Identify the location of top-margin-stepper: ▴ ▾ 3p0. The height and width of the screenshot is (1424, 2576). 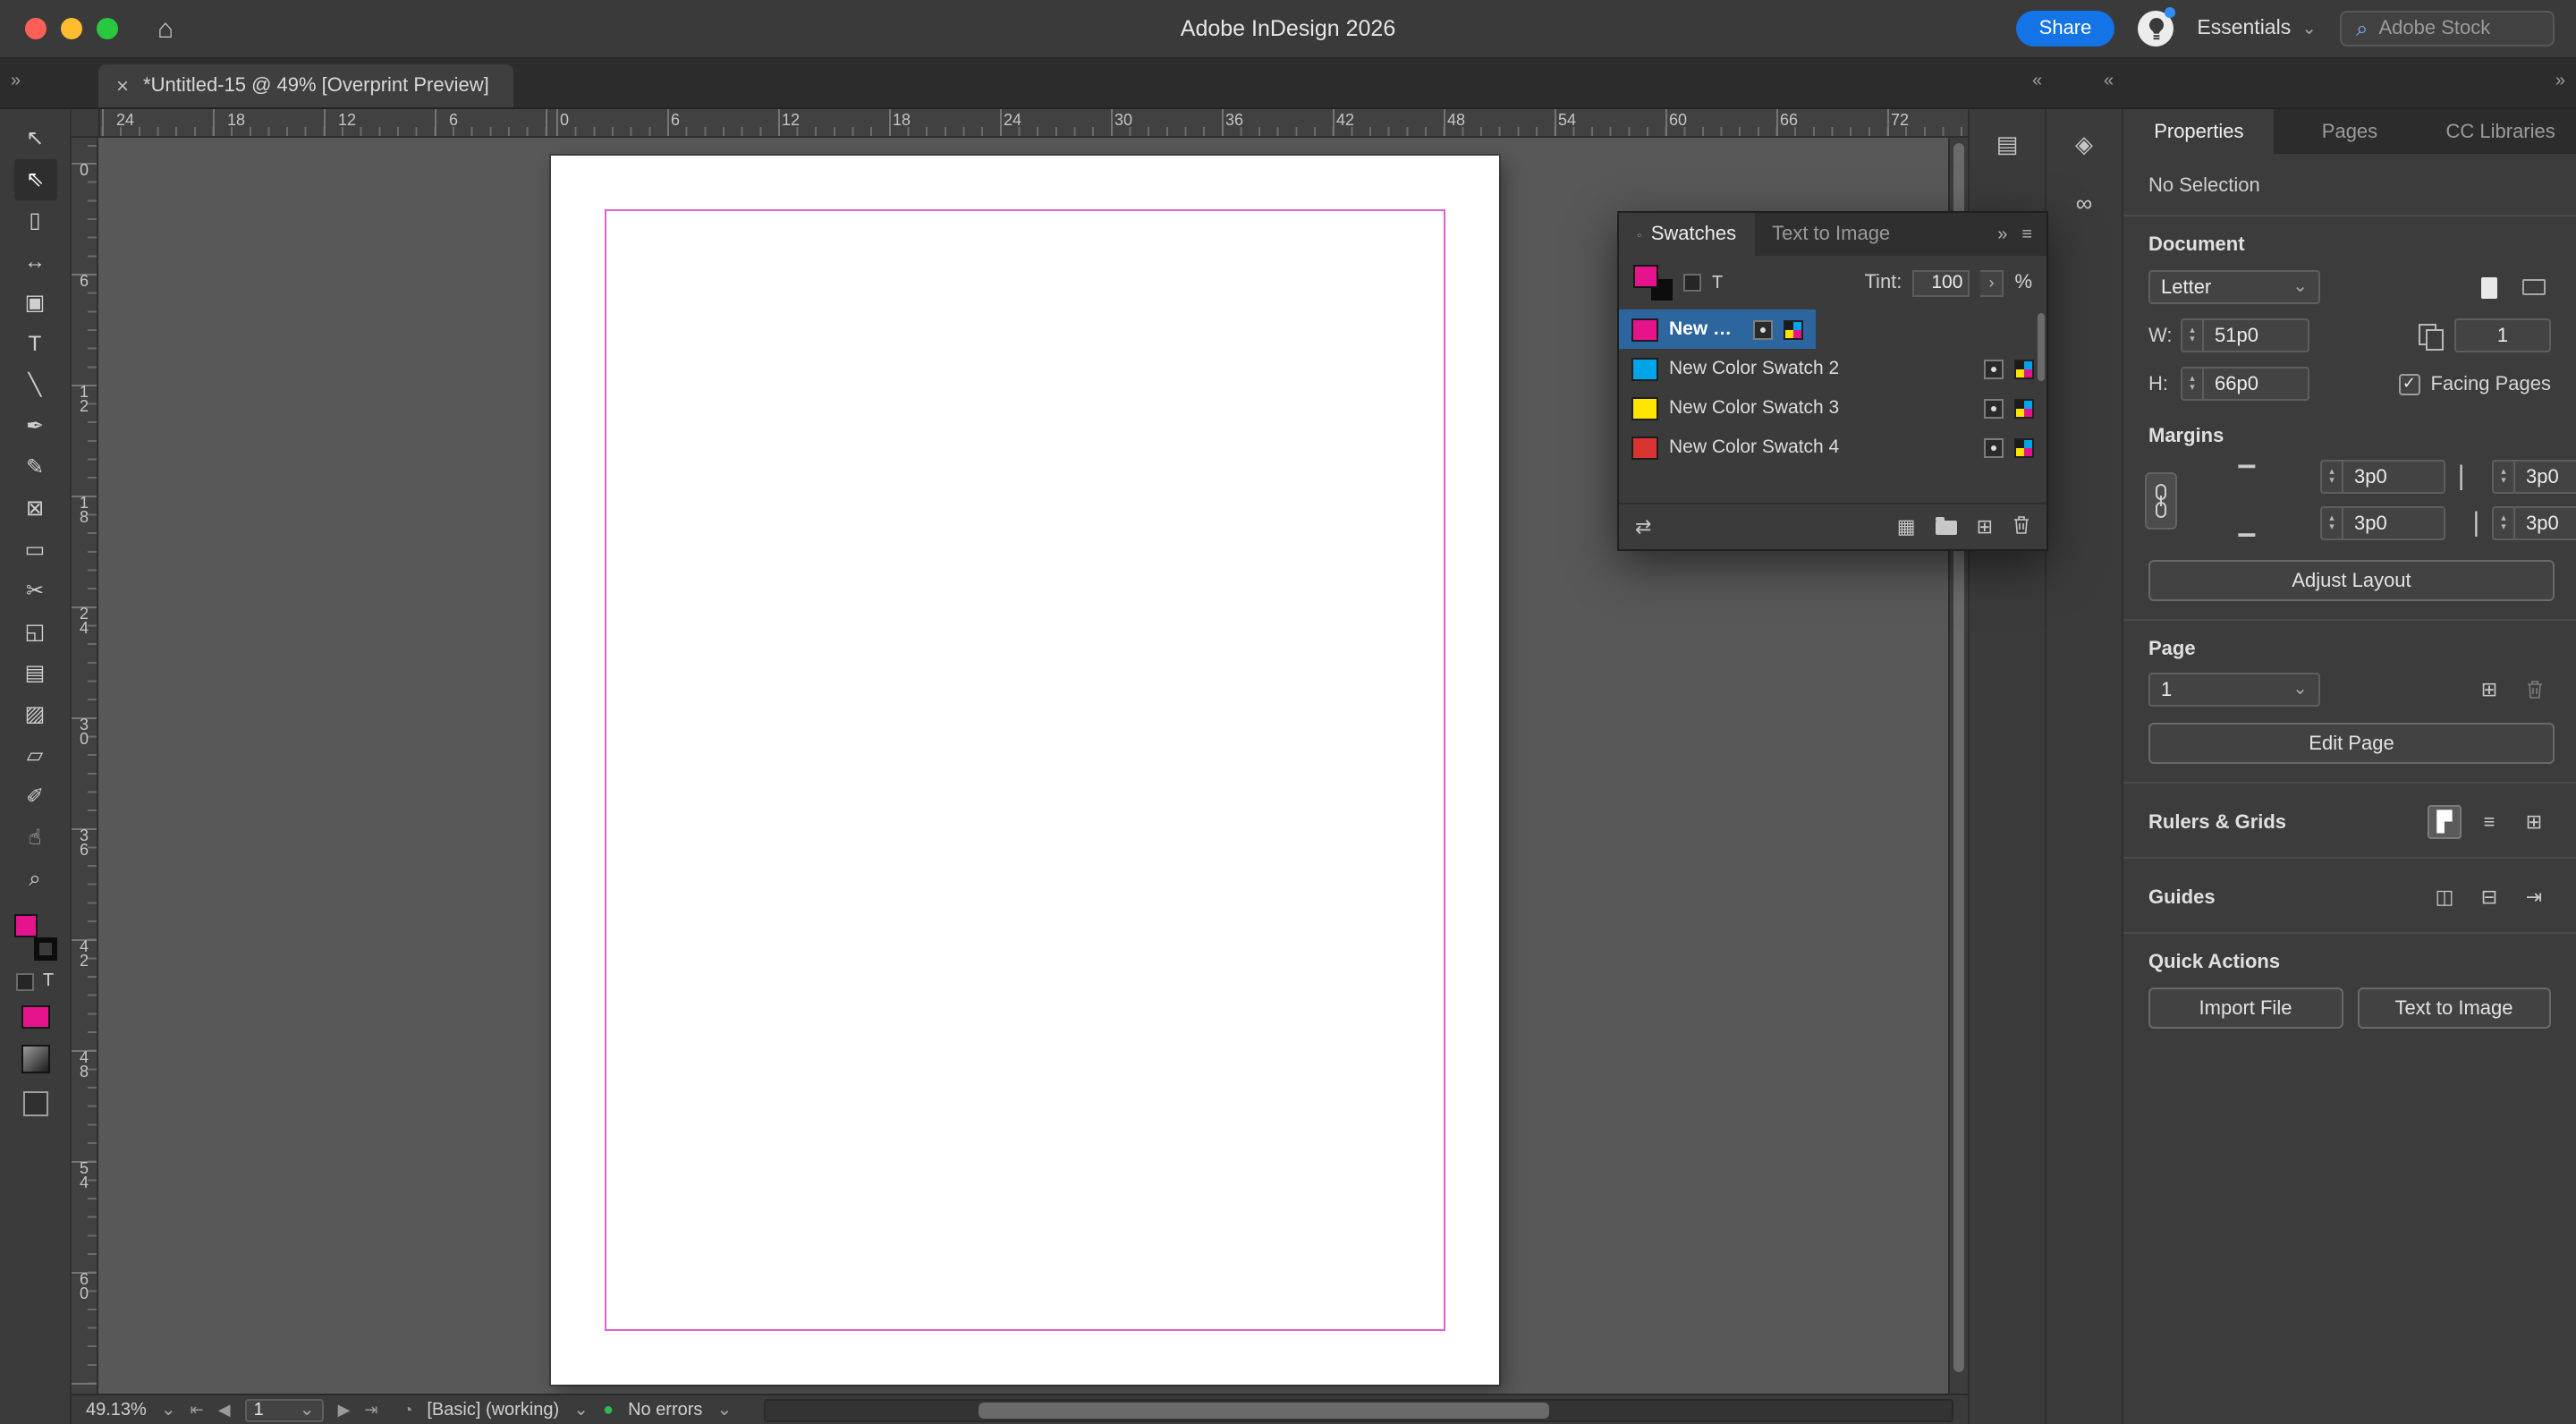
(2382, 477).